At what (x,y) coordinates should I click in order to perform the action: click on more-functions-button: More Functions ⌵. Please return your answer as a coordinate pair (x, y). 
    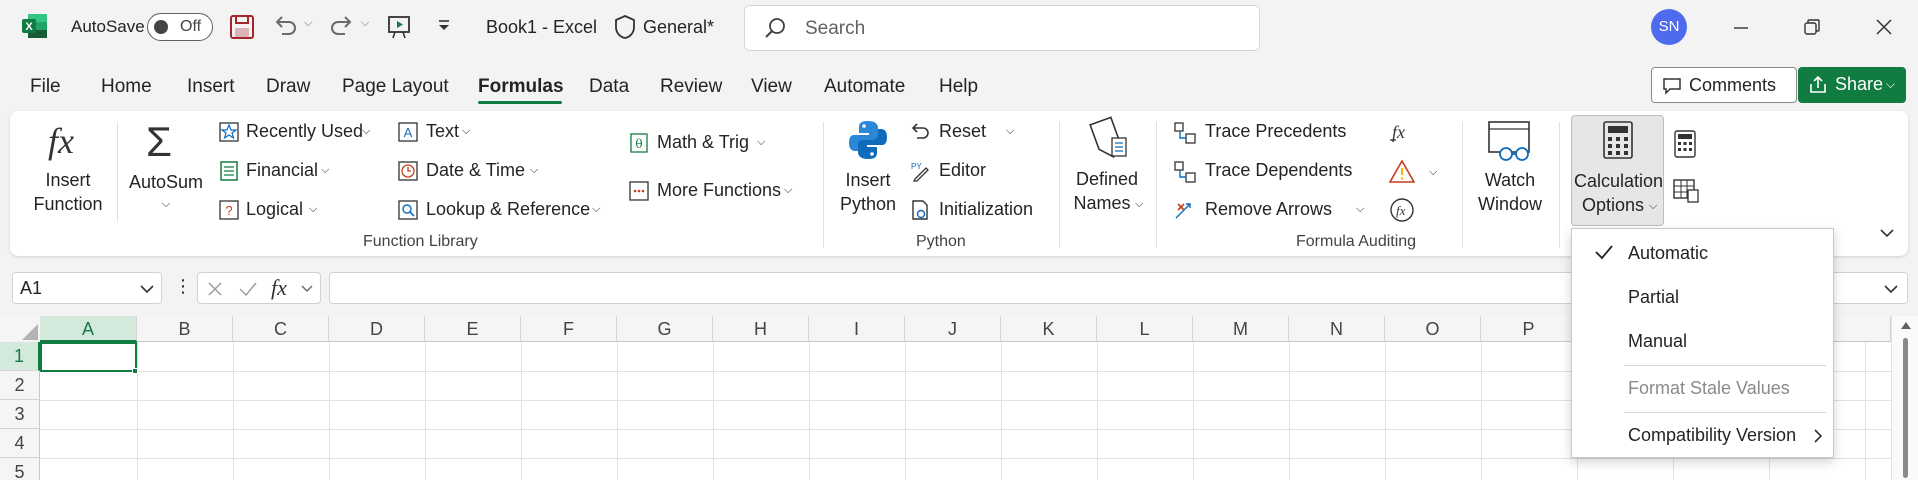
    Looking at the image, I should click on (714, 192).